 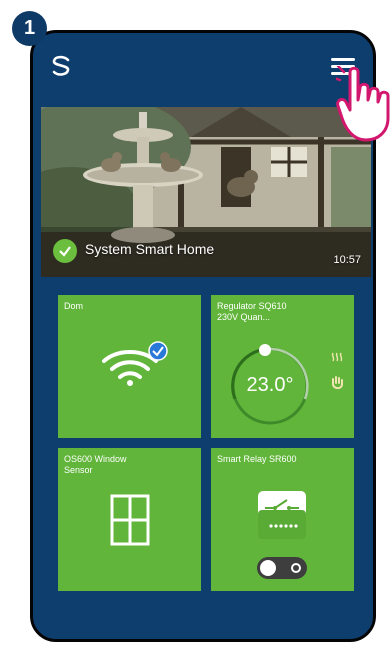 What do you see at coordinates (270, 385) in the screenshot?
I see `temperature-value: 23.0°` at bounding box center [270, 385].